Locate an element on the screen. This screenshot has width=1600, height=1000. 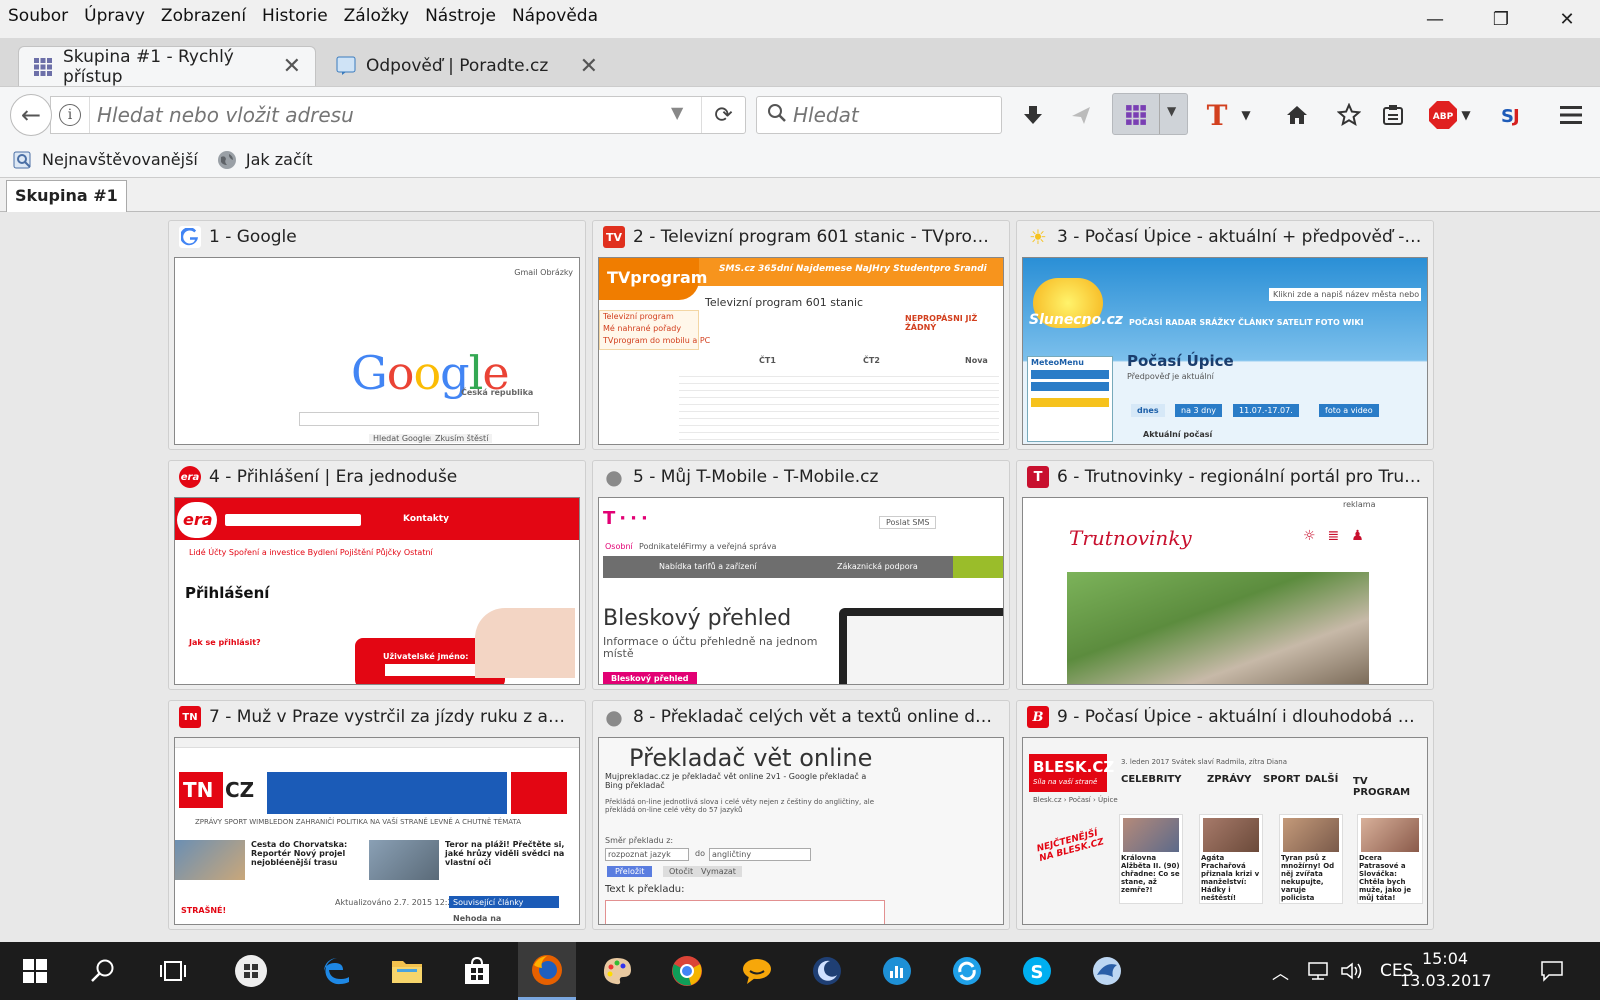
info-icon: i is located at coordinates (70, 115).